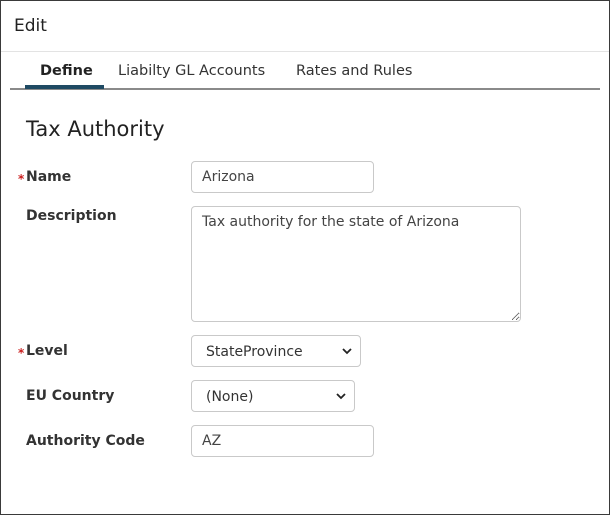  What do you see at coordinates (191, 71) in the screenshot?
I see `tab-liability-gl-accounts: Liabilty GL Accounts` at bounding box center [191, 71].